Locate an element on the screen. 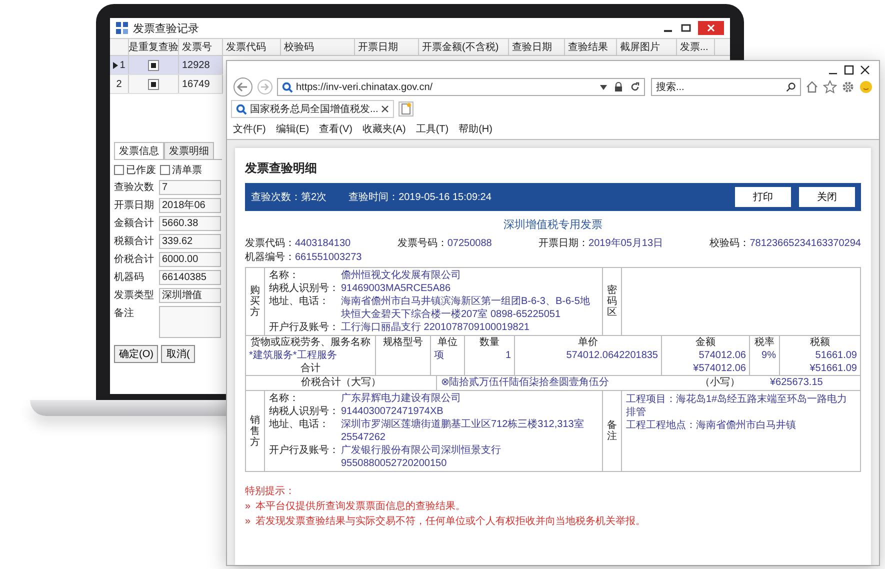 The width and height of the screenshot is (885, 569). input-field: 6000.00 is located at coordinates (190, 259).